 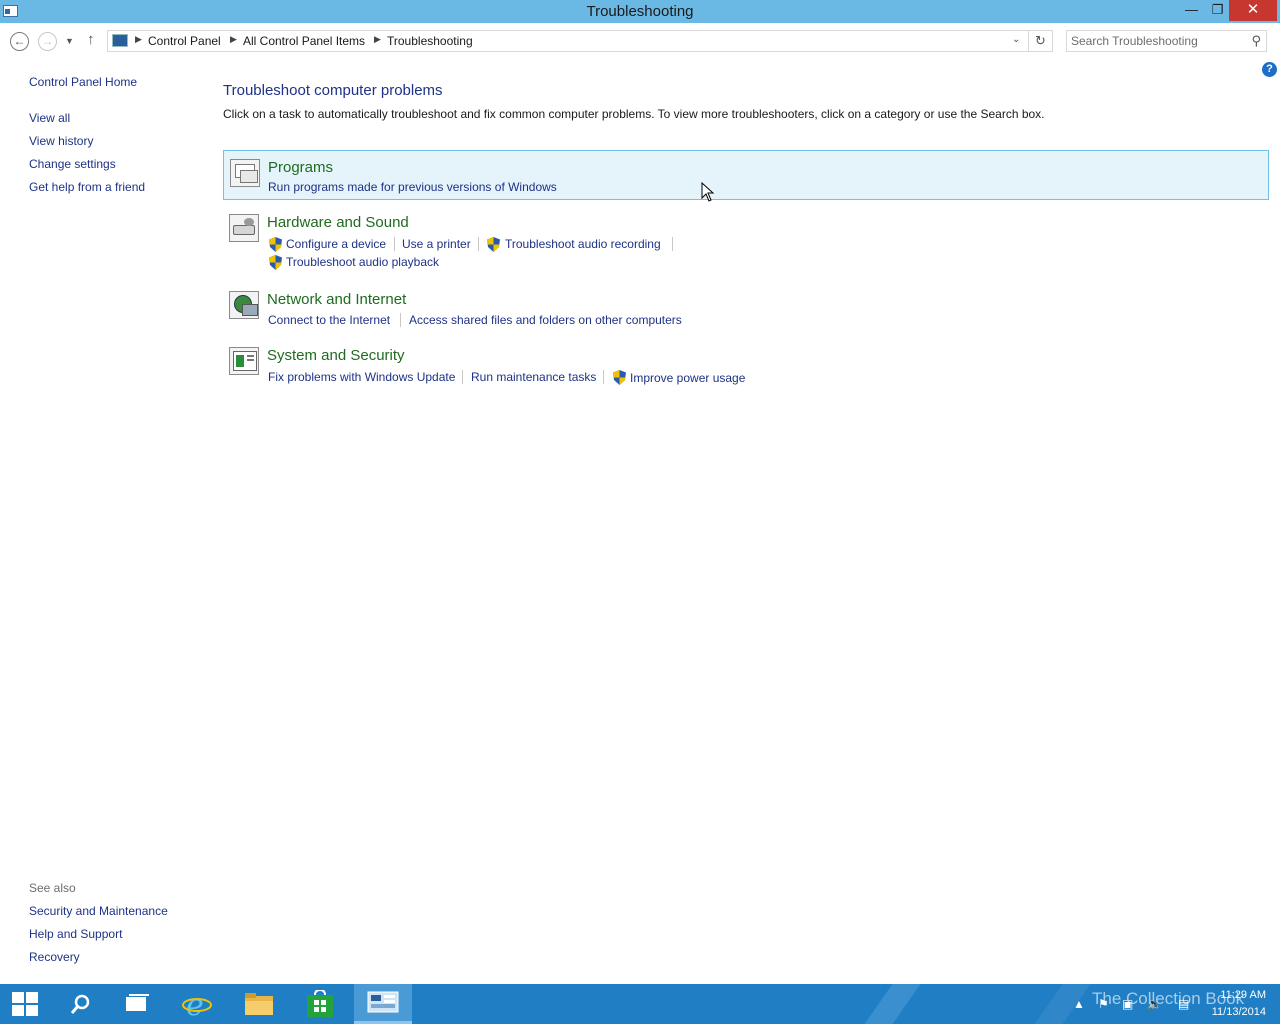 What do you see at coordinates (1256, 41) in the screenshot?
I see `search-icon: ⚲` at bounding box center [1256, 41].